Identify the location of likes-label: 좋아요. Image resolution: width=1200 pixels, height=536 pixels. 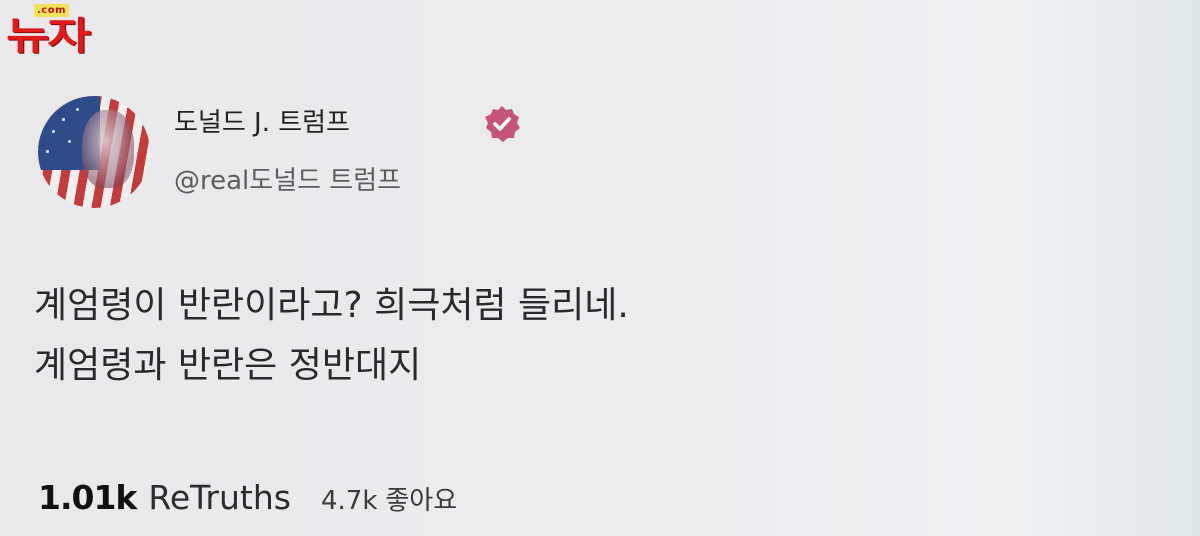
(421, 498).